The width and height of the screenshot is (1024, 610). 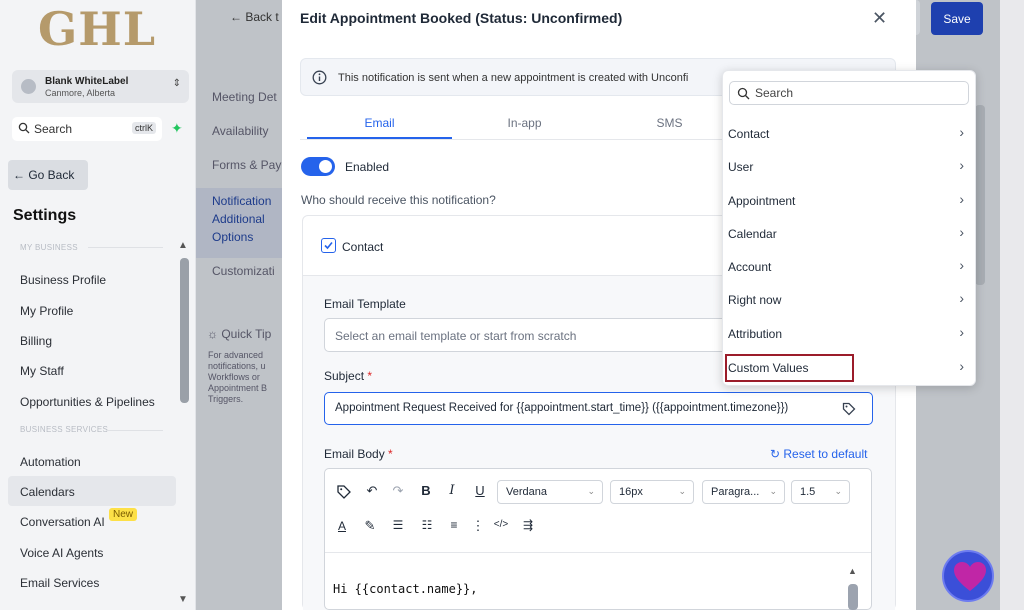 What do you see at coordinates (669, 123) in the screenshot?
I see `tab-sms: SMS` at bounding box center [669, 123].